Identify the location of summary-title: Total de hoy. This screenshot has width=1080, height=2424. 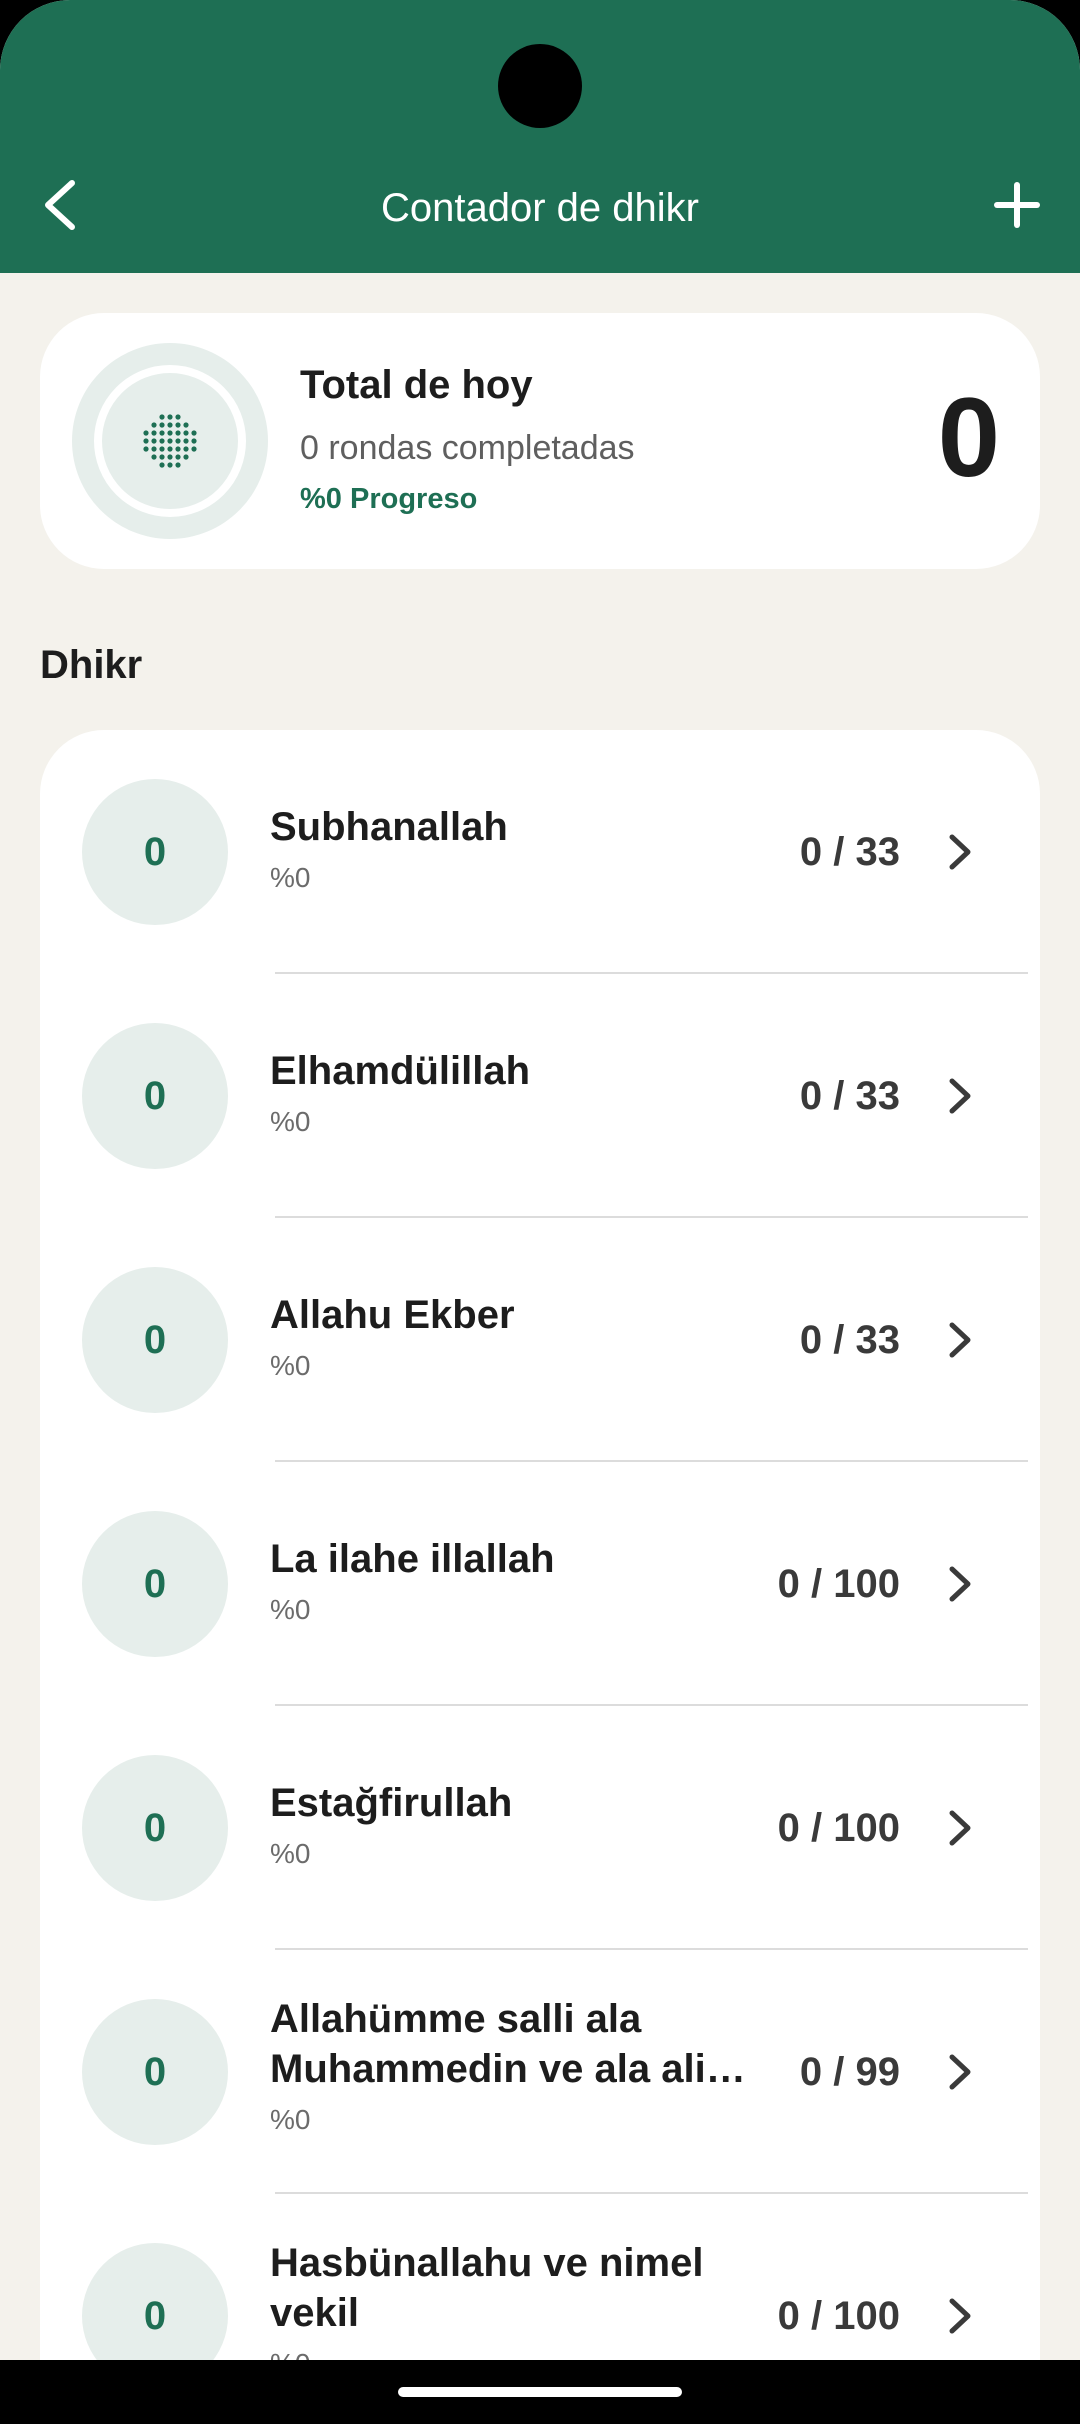
(416, 385).